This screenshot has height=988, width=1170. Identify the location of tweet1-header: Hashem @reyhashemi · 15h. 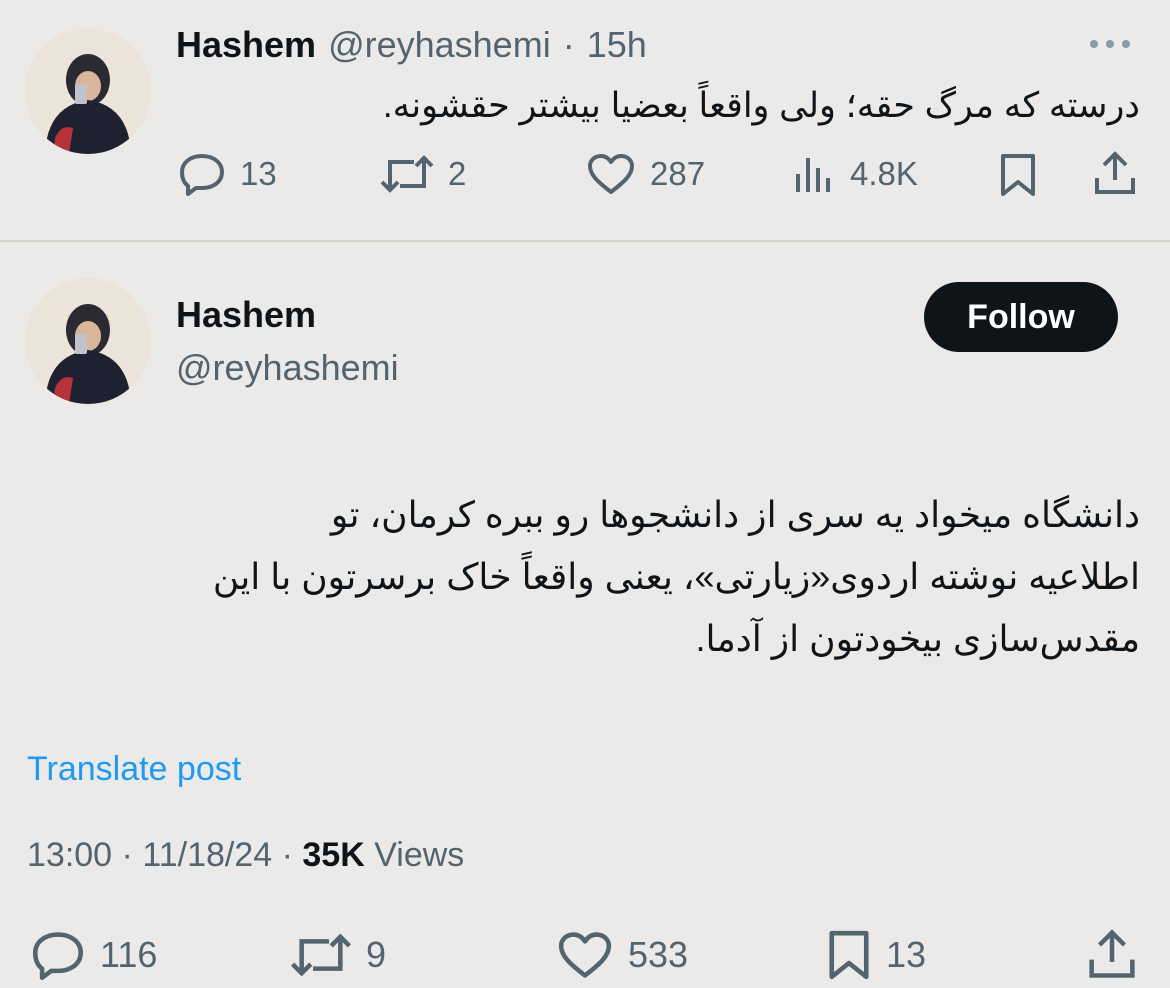
(411, 45).